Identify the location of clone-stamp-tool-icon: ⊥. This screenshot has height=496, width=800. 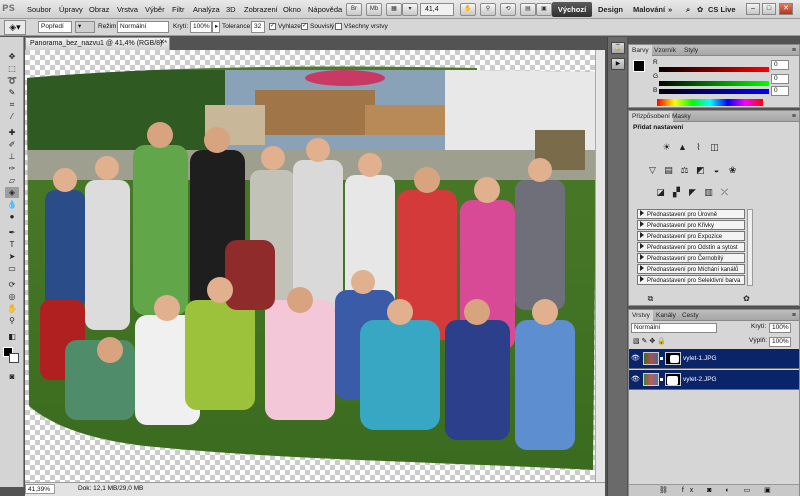
(12, 156).